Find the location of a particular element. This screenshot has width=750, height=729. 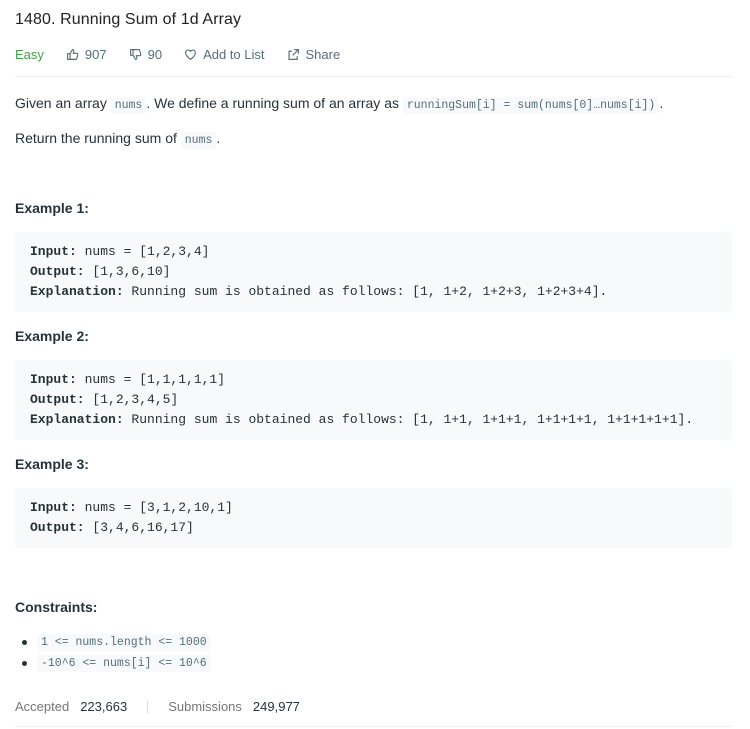

dislike-button: 90 is located at coordinates (145, 54).